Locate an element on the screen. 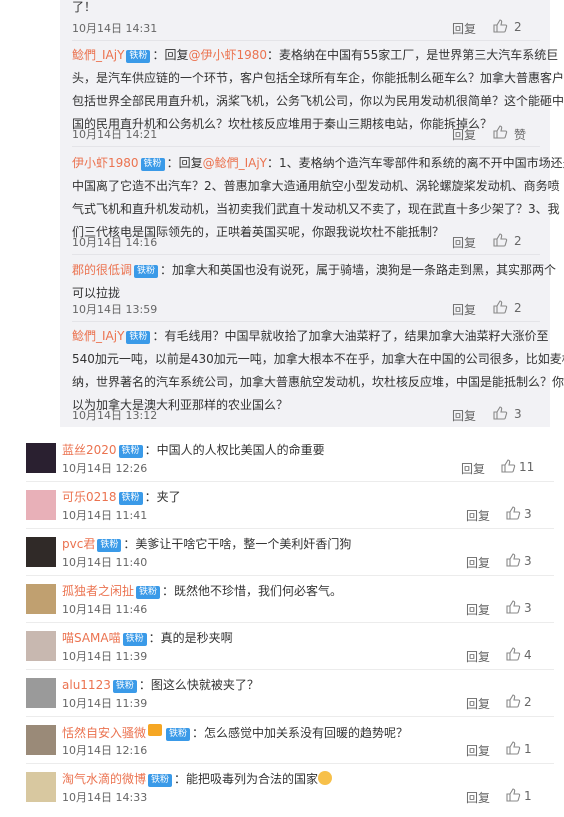 The width and height of the screenshot is (564, 817). username-link: 可乐0218 is located at coordinates (89, 497).